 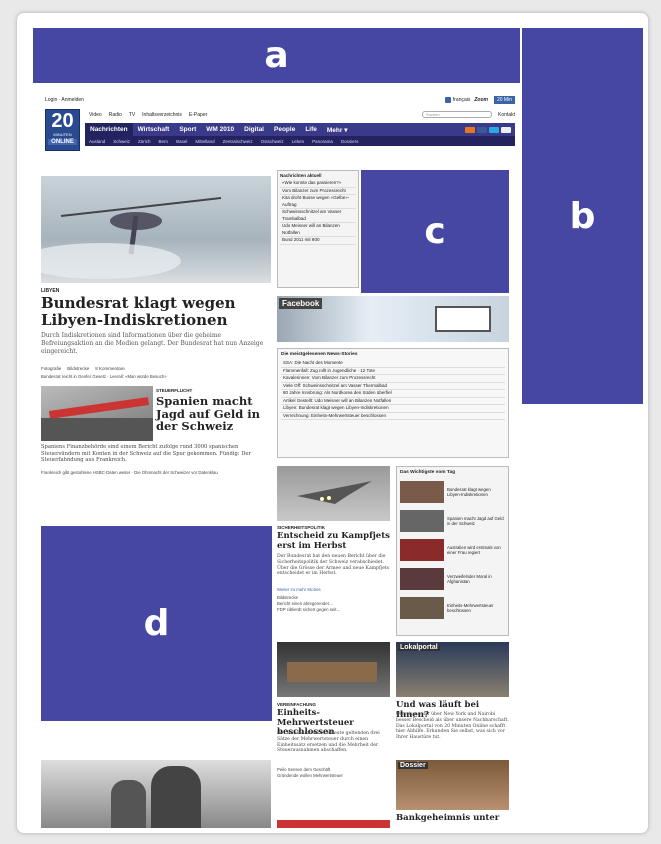 I want to click on subnav-dossiers: Dossiers, so click(x=350, y=141).